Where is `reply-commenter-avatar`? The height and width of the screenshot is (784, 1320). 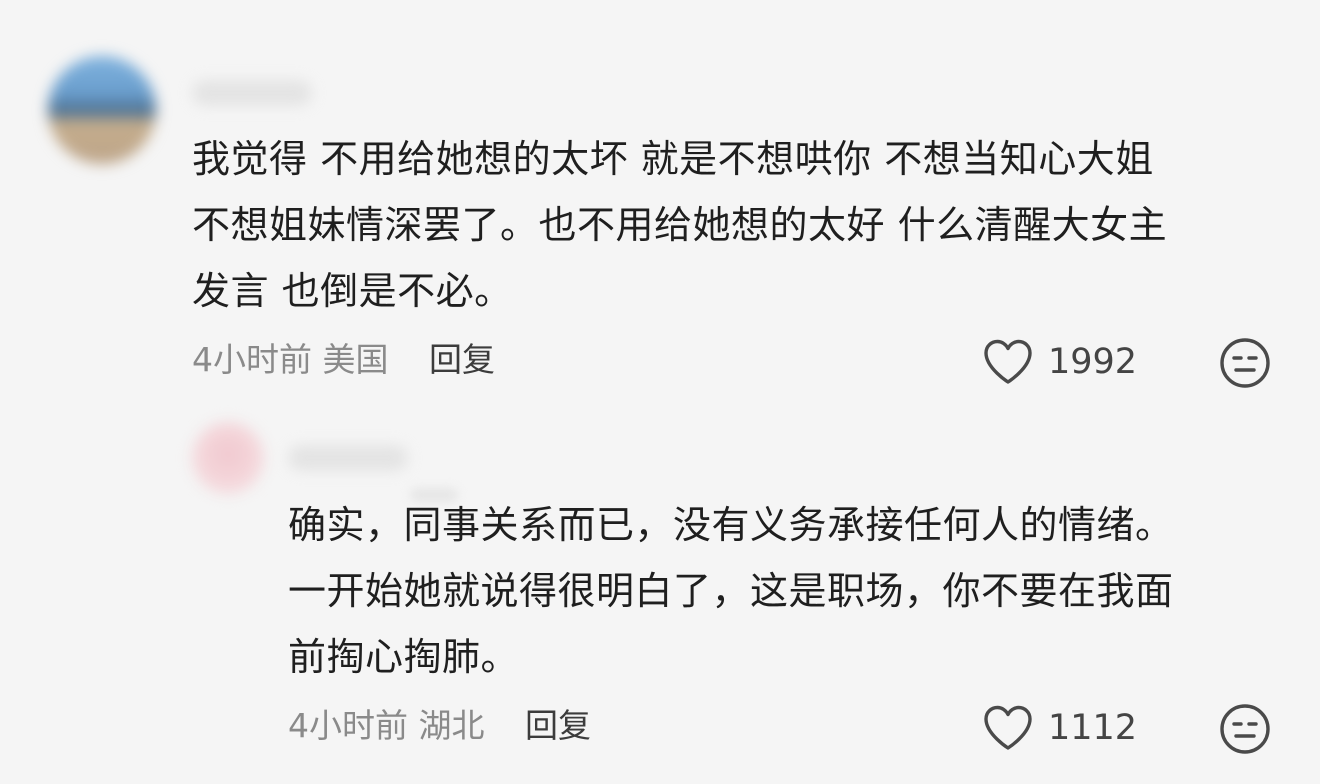 reply-commenter-avatar is located at coordinates (228, 458).